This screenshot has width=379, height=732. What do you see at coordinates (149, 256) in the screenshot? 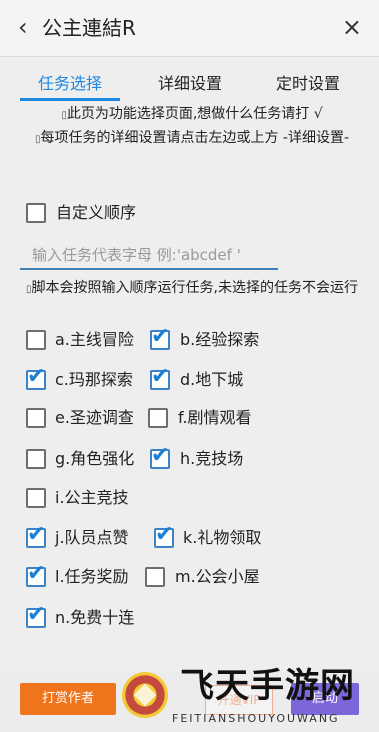
I see `task-order-input` at bounding box center [149, 256].